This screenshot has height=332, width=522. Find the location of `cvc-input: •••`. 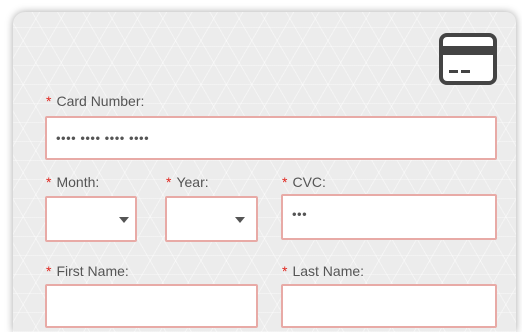

cvc-input: ••• is located at coordinates (389, 217).